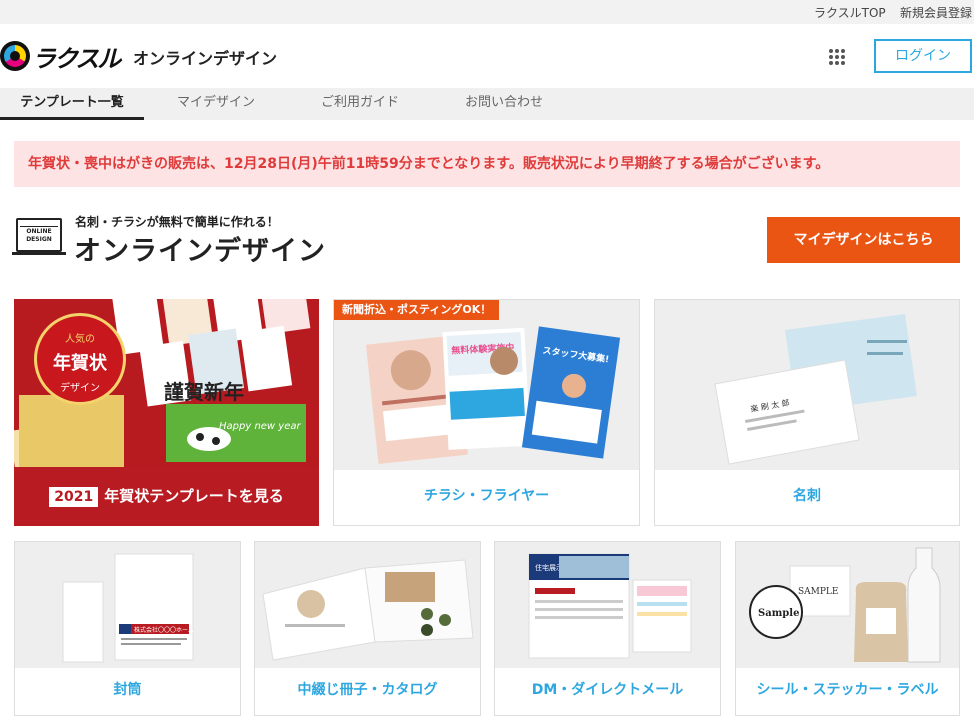 The width and height of the screenshot is (974, 726). I want to click on sticker-label-category-card: SAMPLE Sample シール・ステッカー・ラベル, so click(847, 628).